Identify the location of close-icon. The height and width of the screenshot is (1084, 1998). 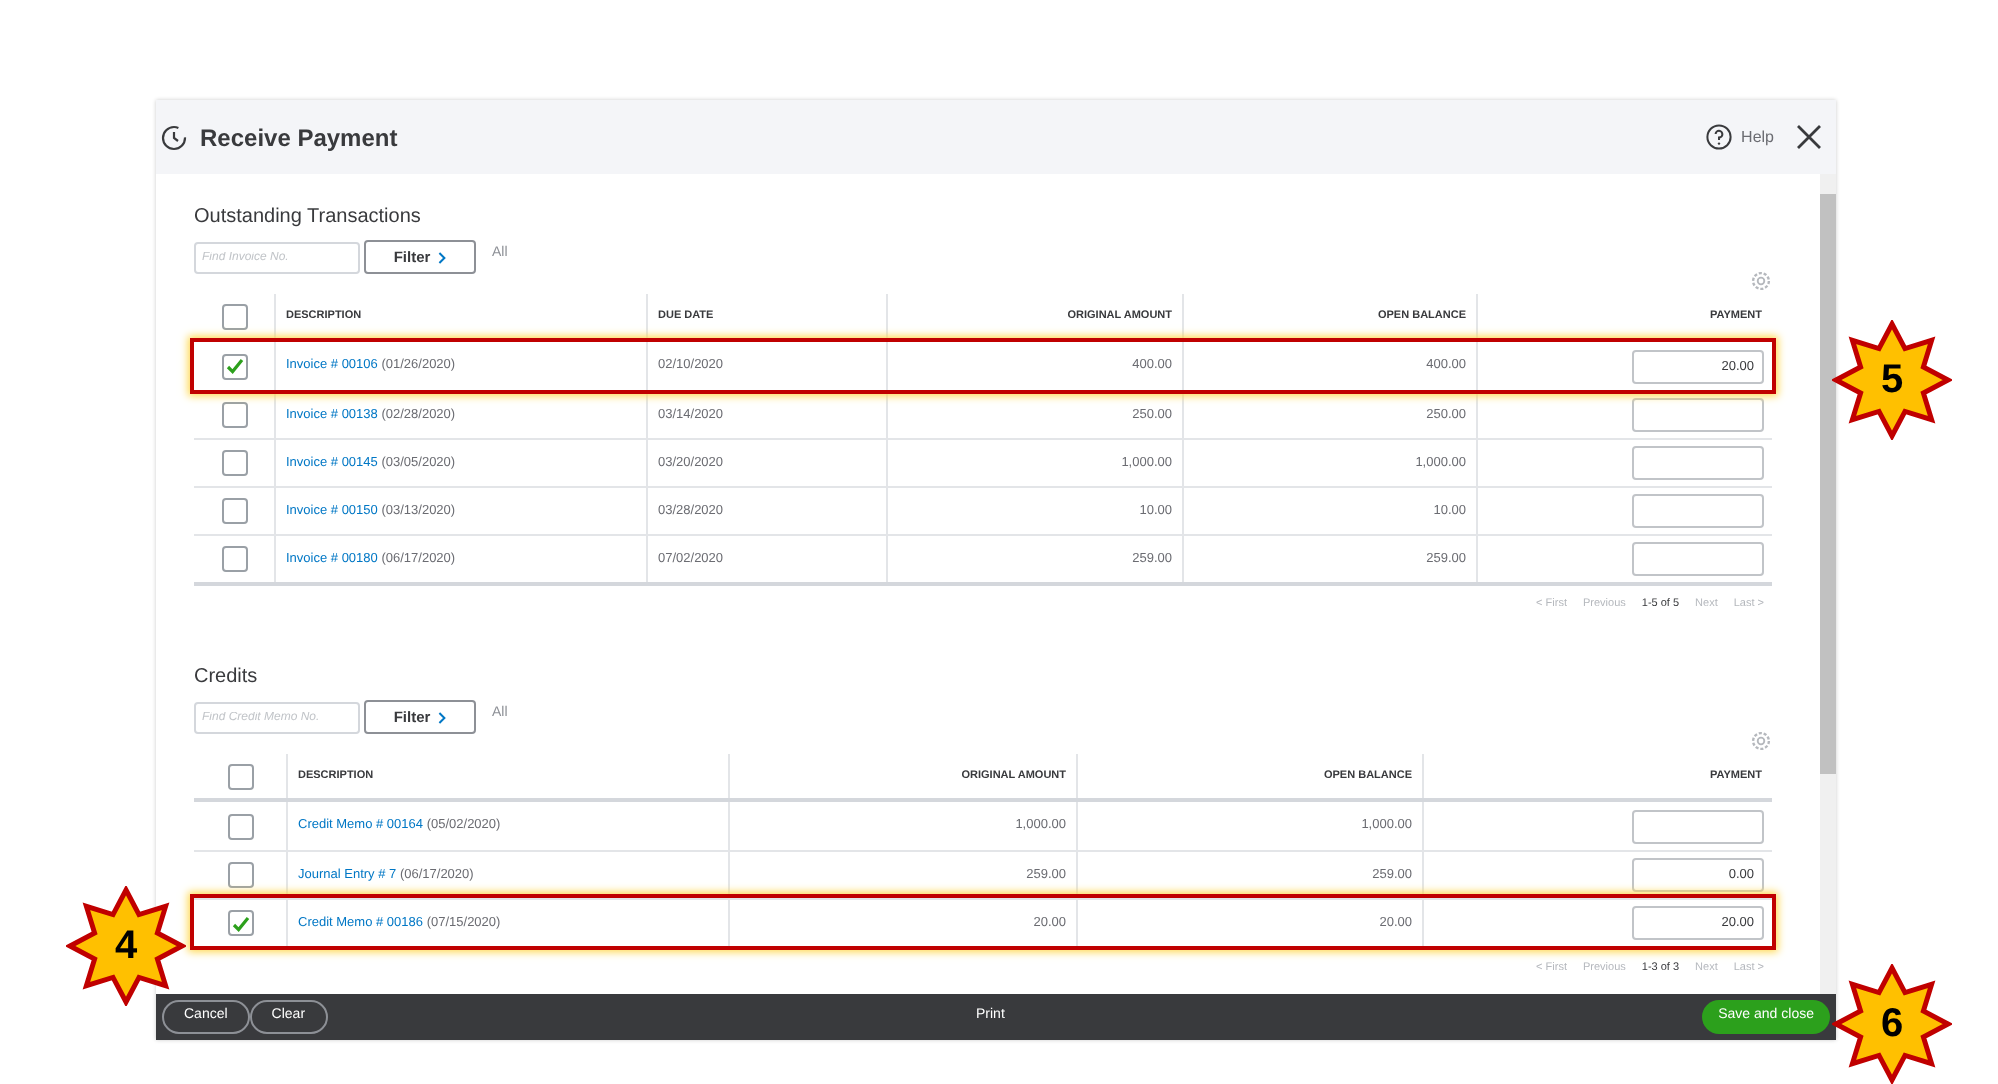
(1809, 137).